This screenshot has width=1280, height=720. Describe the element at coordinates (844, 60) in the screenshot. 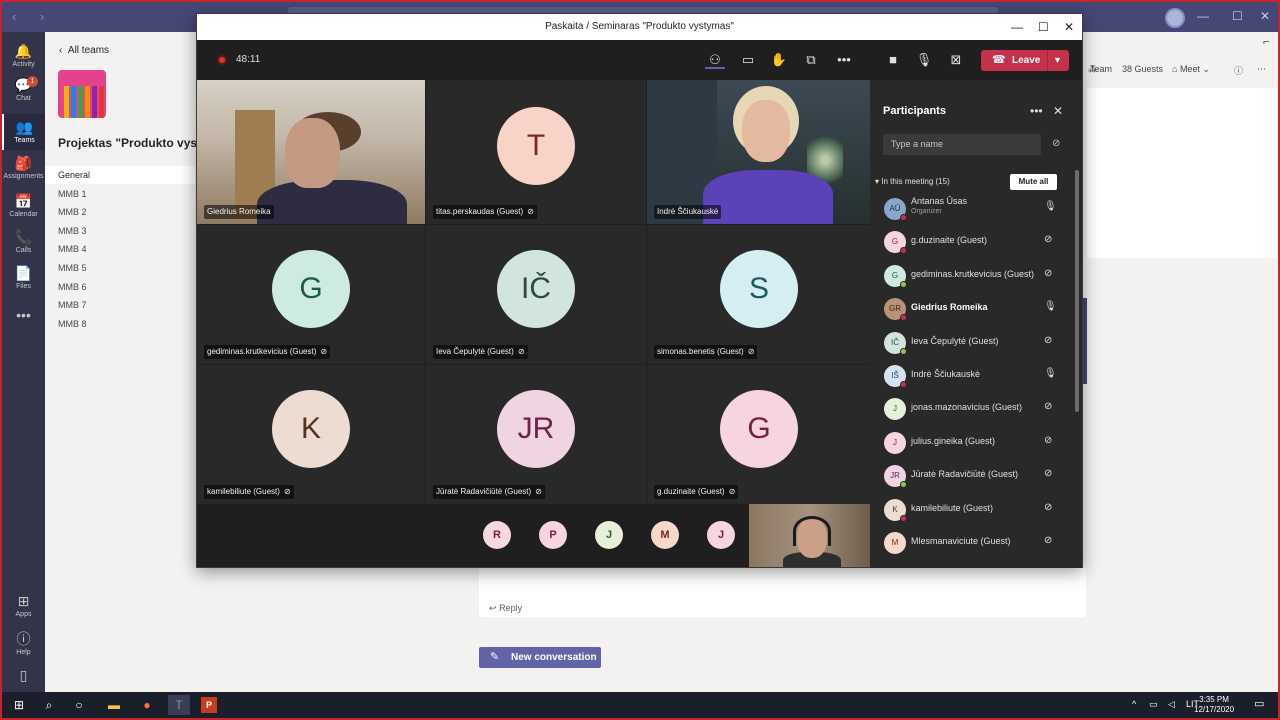

I see `more-actions-icon: •••` at that location.